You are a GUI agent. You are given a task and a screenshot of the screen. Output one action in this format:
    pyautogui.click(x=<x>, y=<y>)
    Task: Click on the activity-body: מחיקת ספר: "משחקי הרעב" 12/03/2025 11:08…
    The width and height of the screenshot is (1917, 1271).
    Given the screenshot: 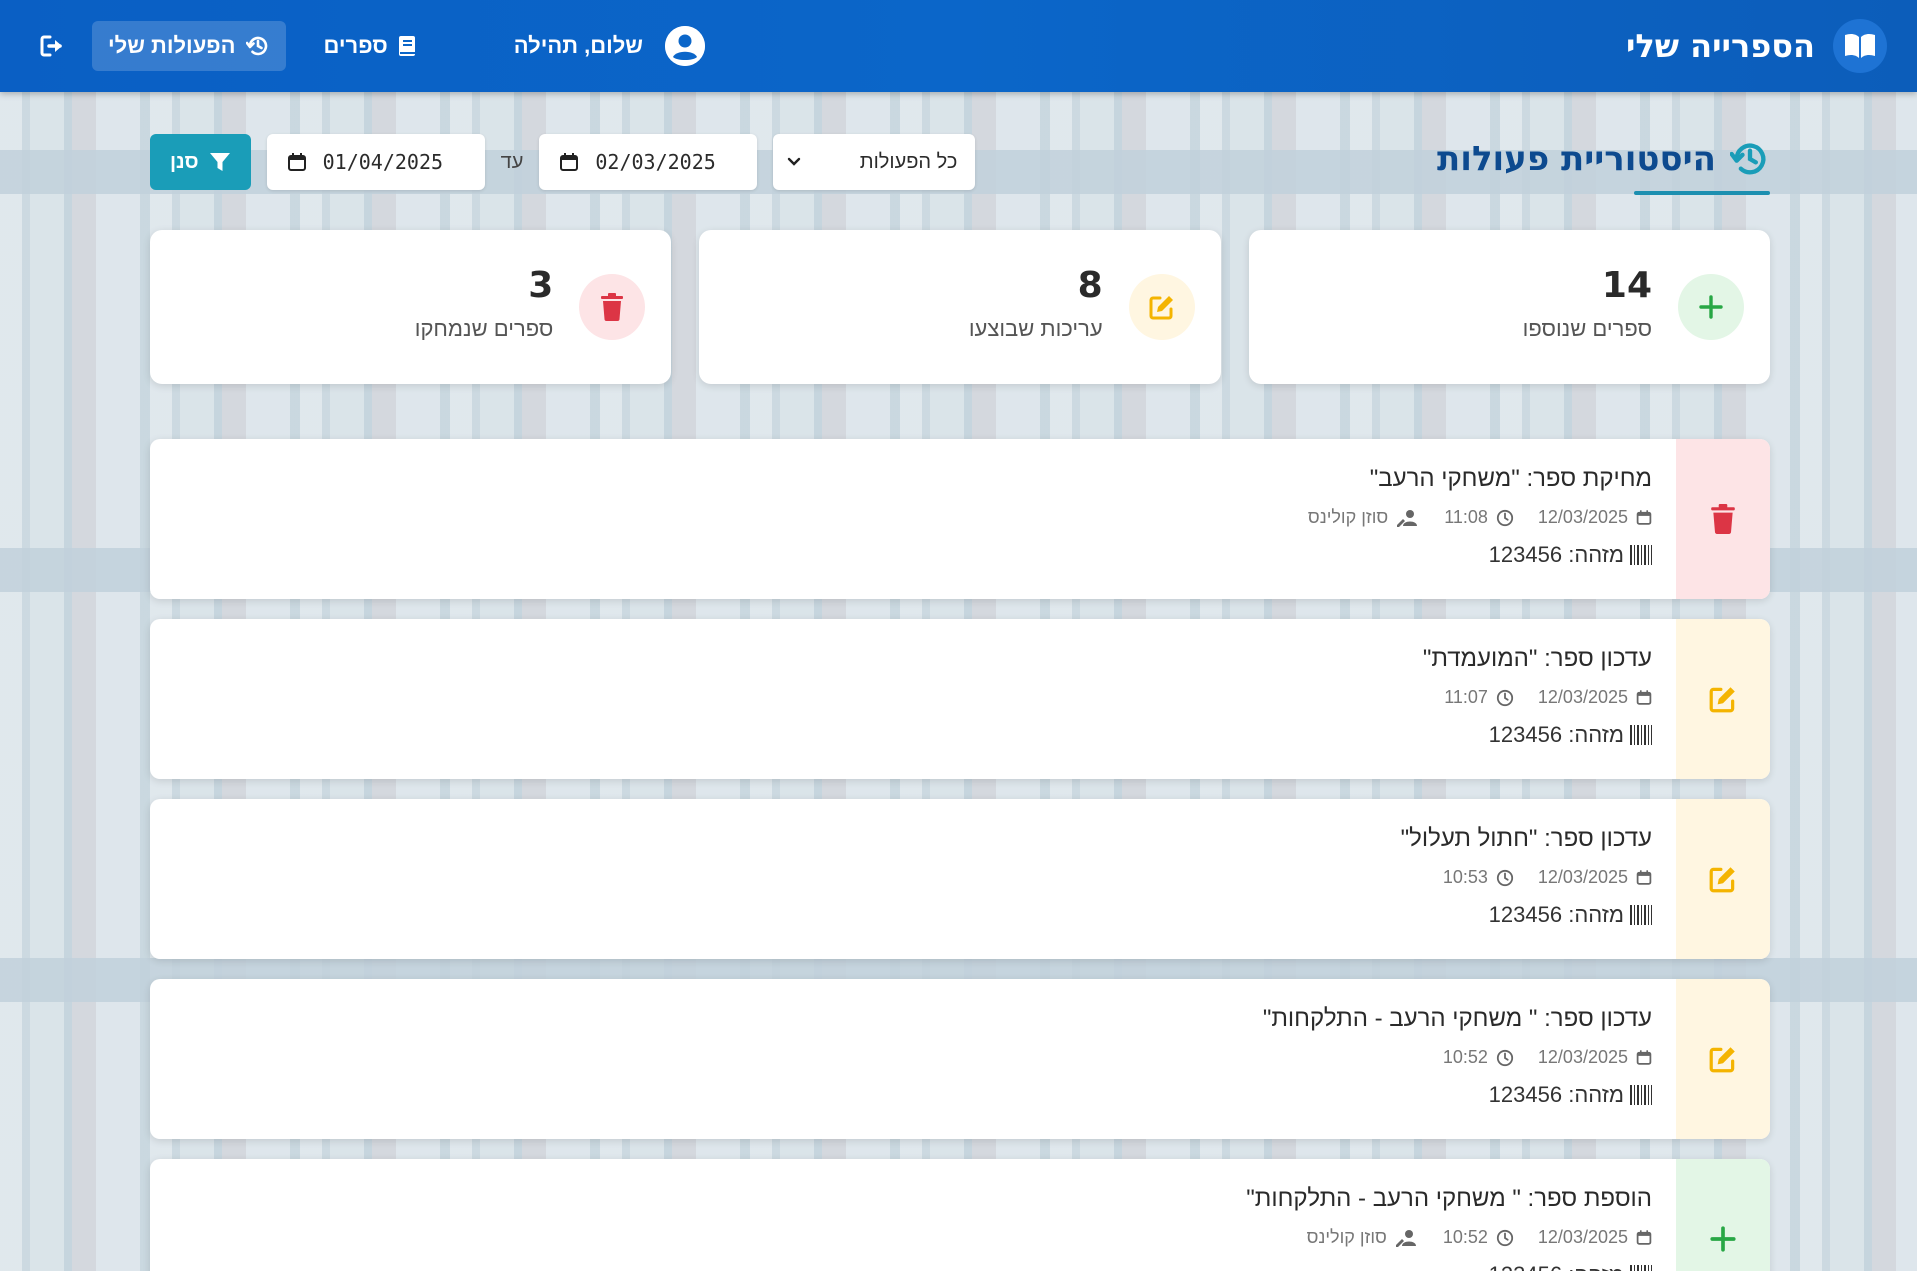 What is the action you would take?
    pyautogui.click(x=913, y=519)
    